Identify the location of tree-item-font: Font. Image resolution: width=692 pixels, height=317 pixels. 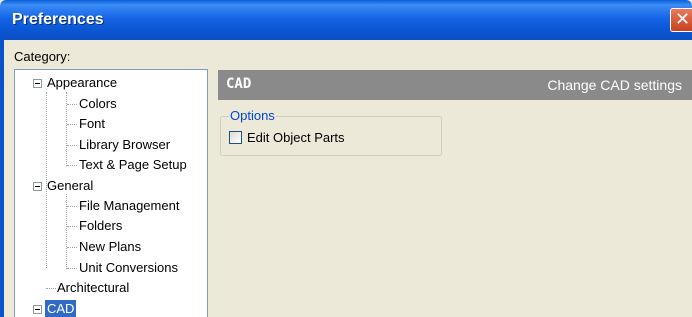
(92, 124).